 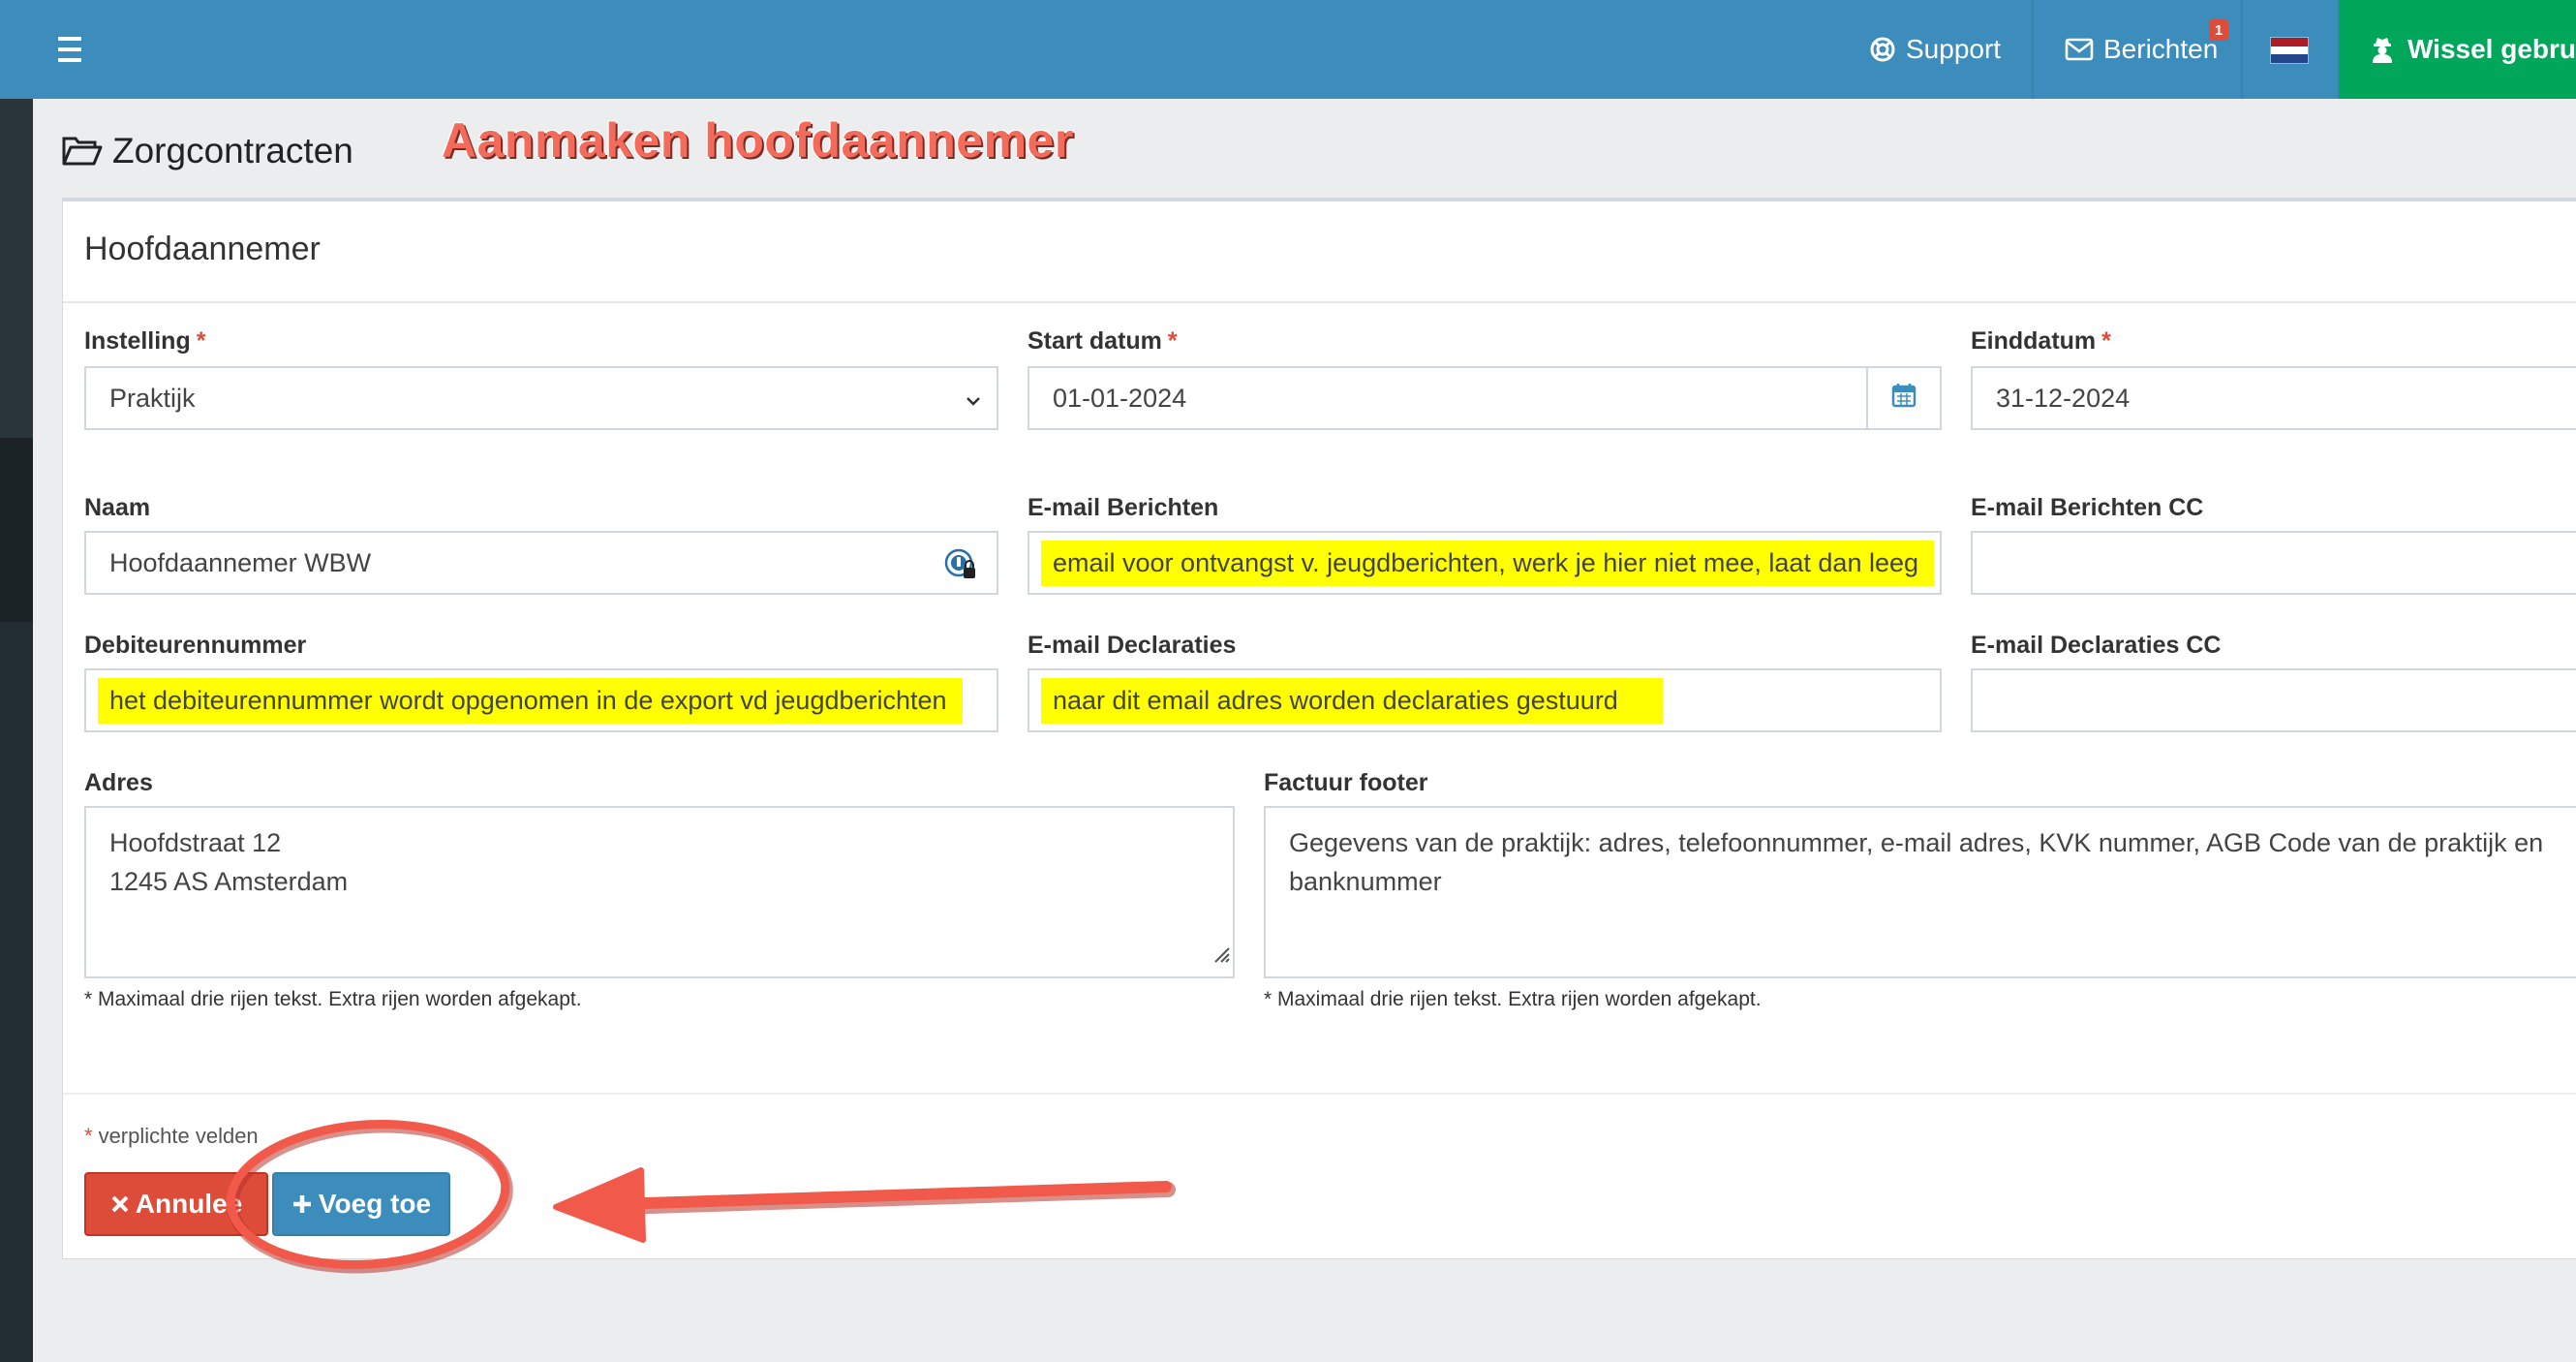 I want to click on resize-handle-icon, so click(x=1220, y=955).